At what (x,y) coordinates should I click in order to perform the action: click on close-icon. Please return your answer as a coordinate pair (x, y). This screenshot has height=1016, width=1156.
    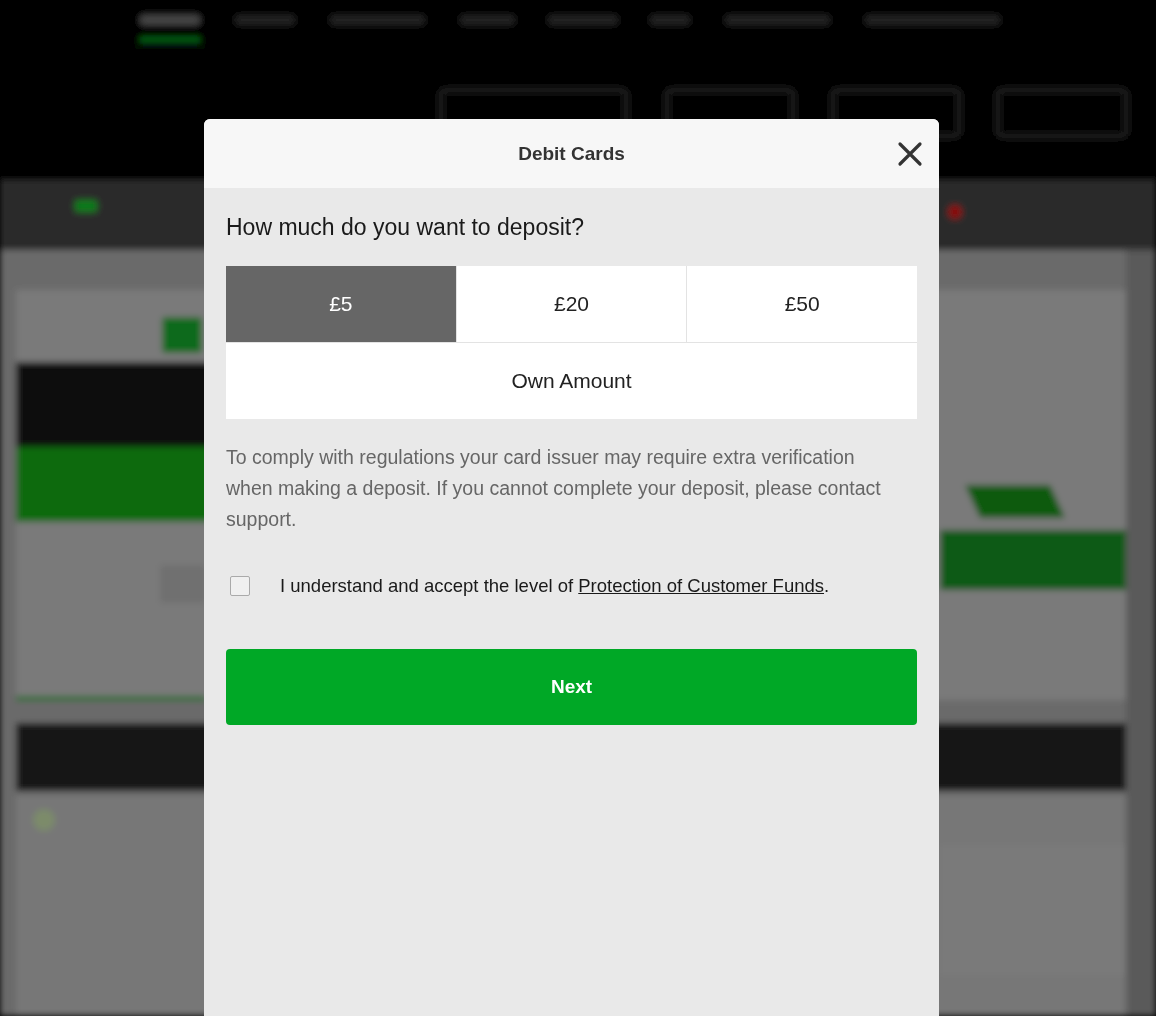
    Looking at the image, I should click on (910, 154).